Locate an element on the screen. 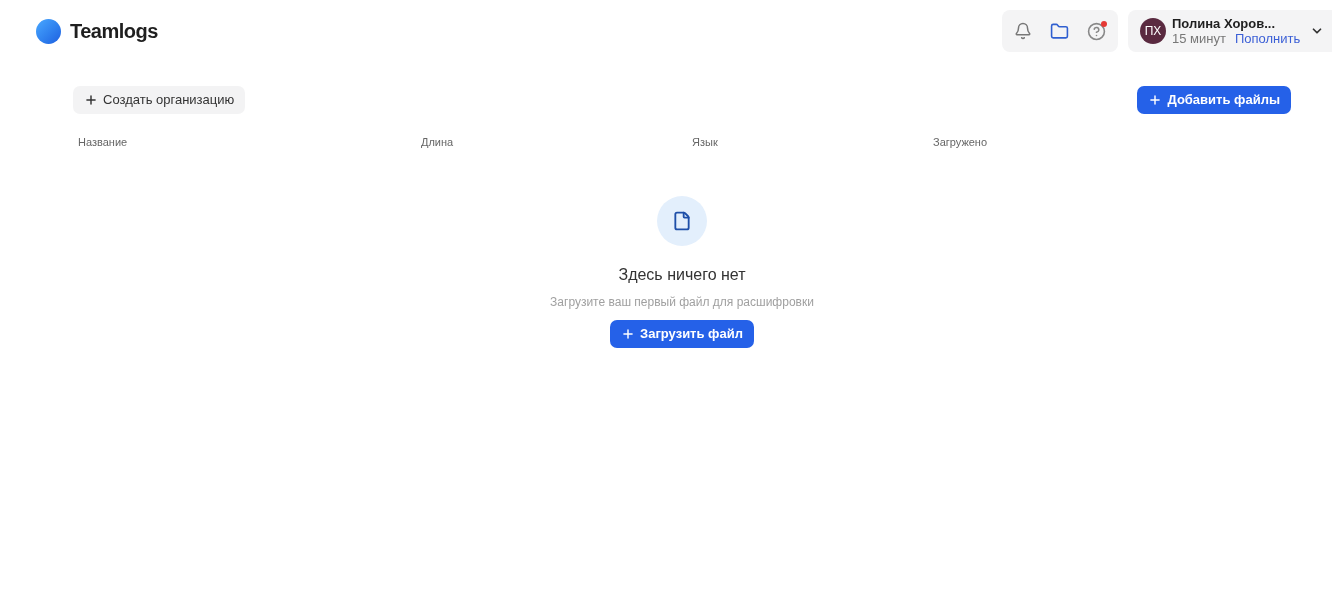  help-icon is located at coordinates (1096, 31).